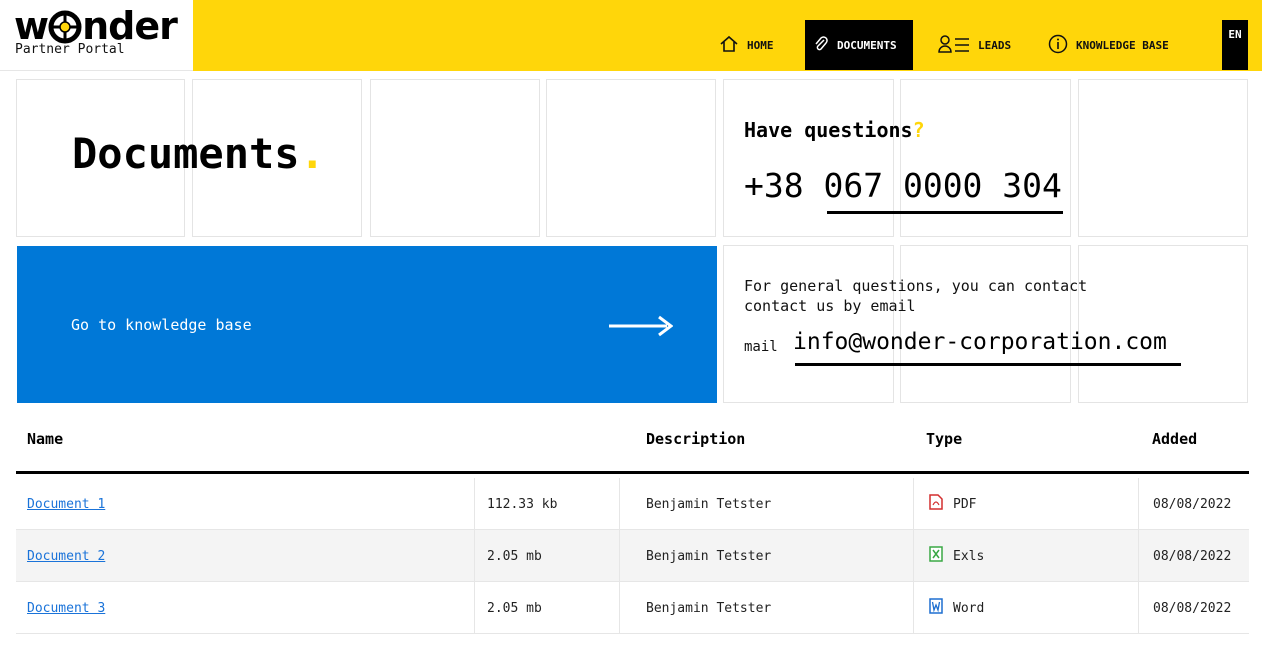  What do you see at coordinates (66, 556) in the screenshot?
I see `document-link: Document 2` at bounding box center [66, 556].